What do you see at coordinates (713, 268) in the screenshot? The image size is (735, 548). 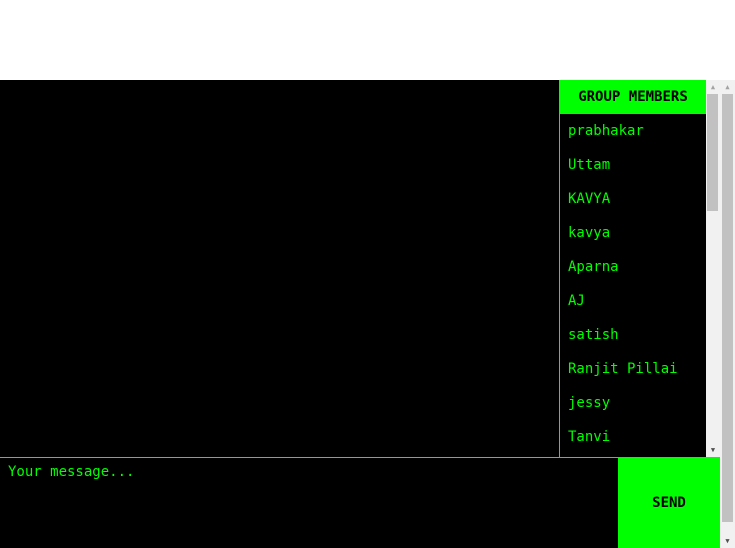 I see `members-scrollbar: ▲ ▼` at bounding box center [713, 268].